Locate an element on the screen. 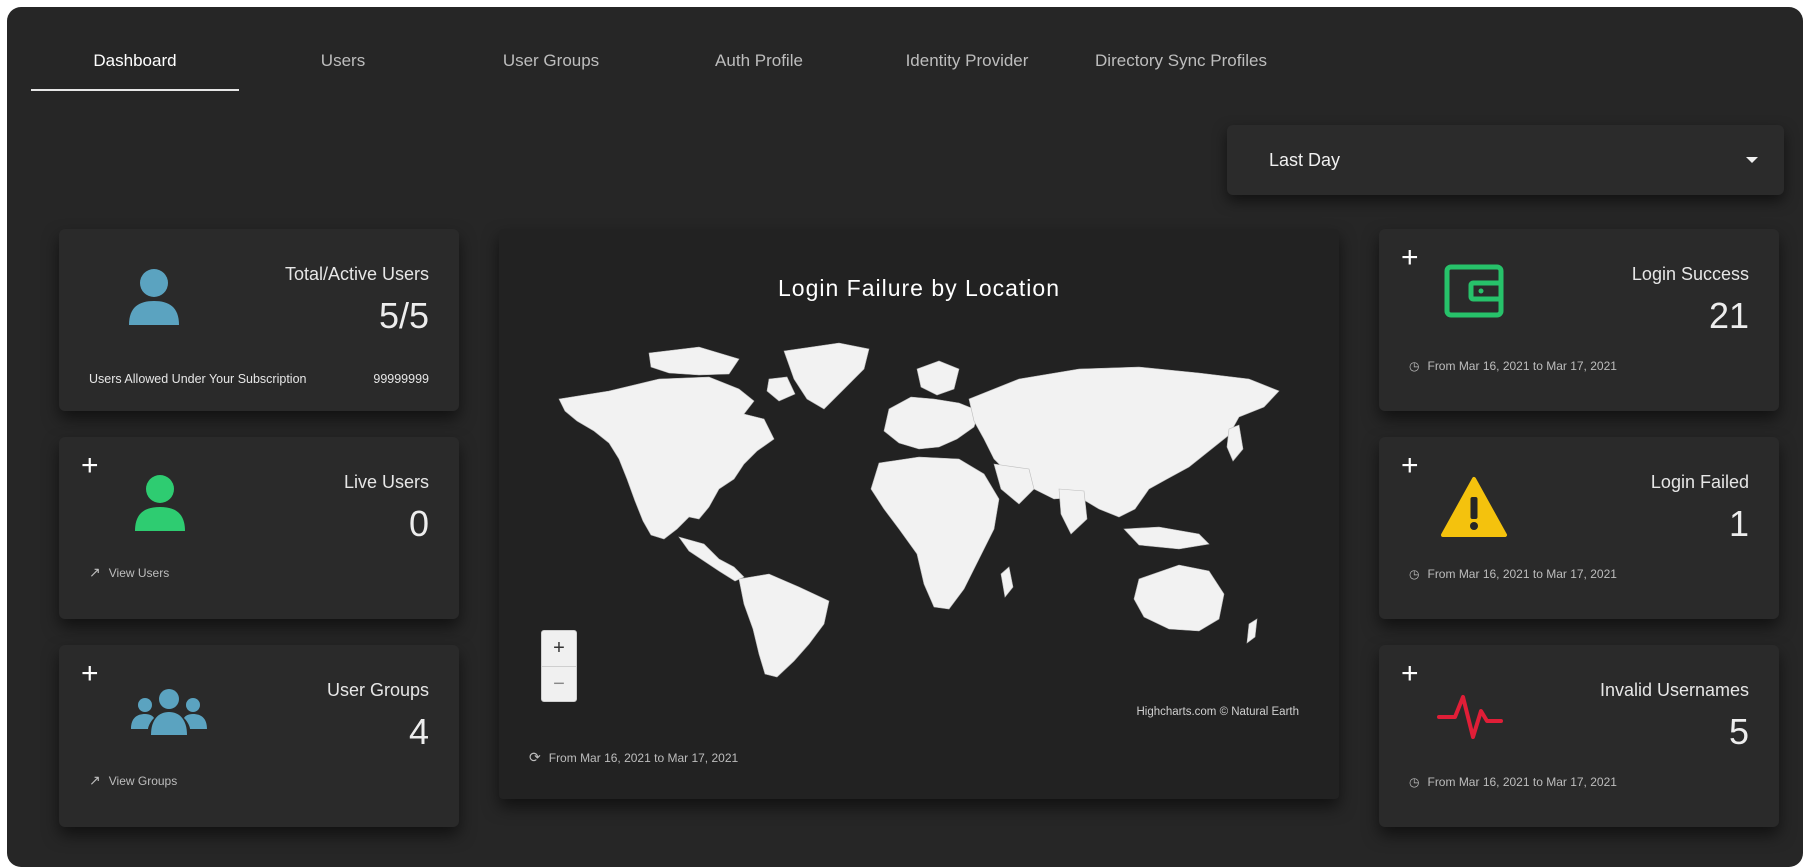 The width and height of the screenshot is (1807, 867). card-title: User Groups is located at coordinates (377, 690).